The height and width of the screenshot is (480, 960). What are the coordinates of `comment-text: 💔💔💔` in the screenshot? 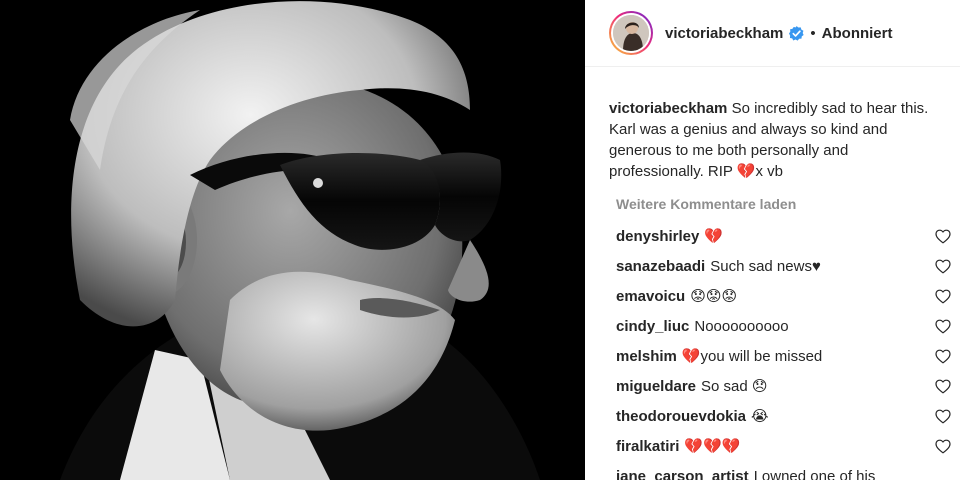 It's located at (712, 446).